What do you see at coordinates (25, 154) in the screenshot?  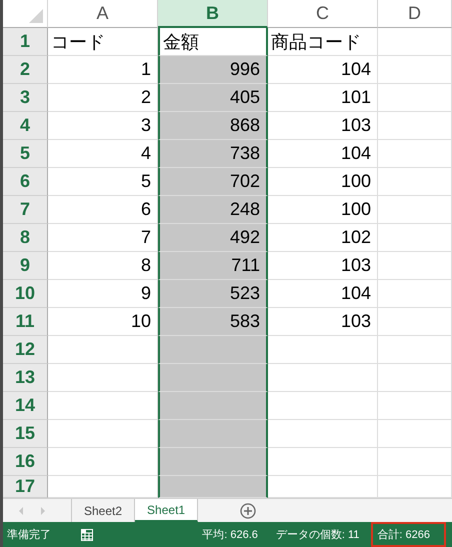 I see `row-header: 5` at bounding box center [25, 154].